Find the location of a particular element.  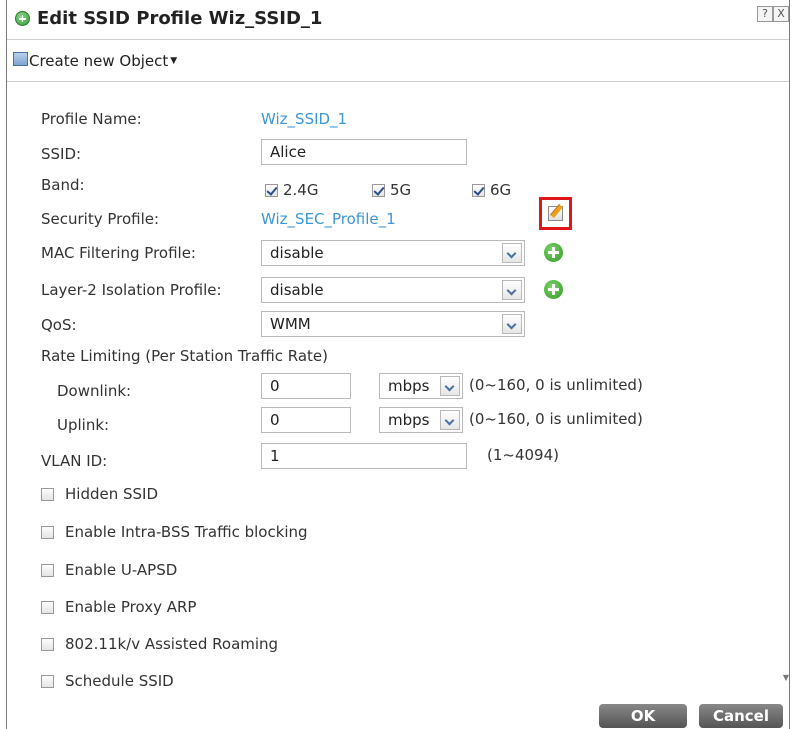

ssid-label: SSID: is located at coordinates (61, 154).